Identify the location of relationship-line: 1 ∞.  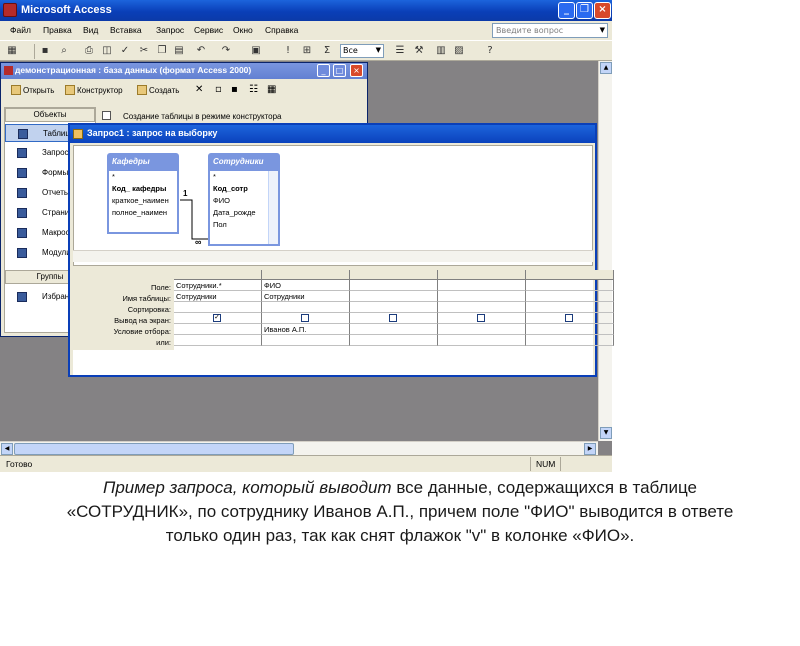
(334, 206).